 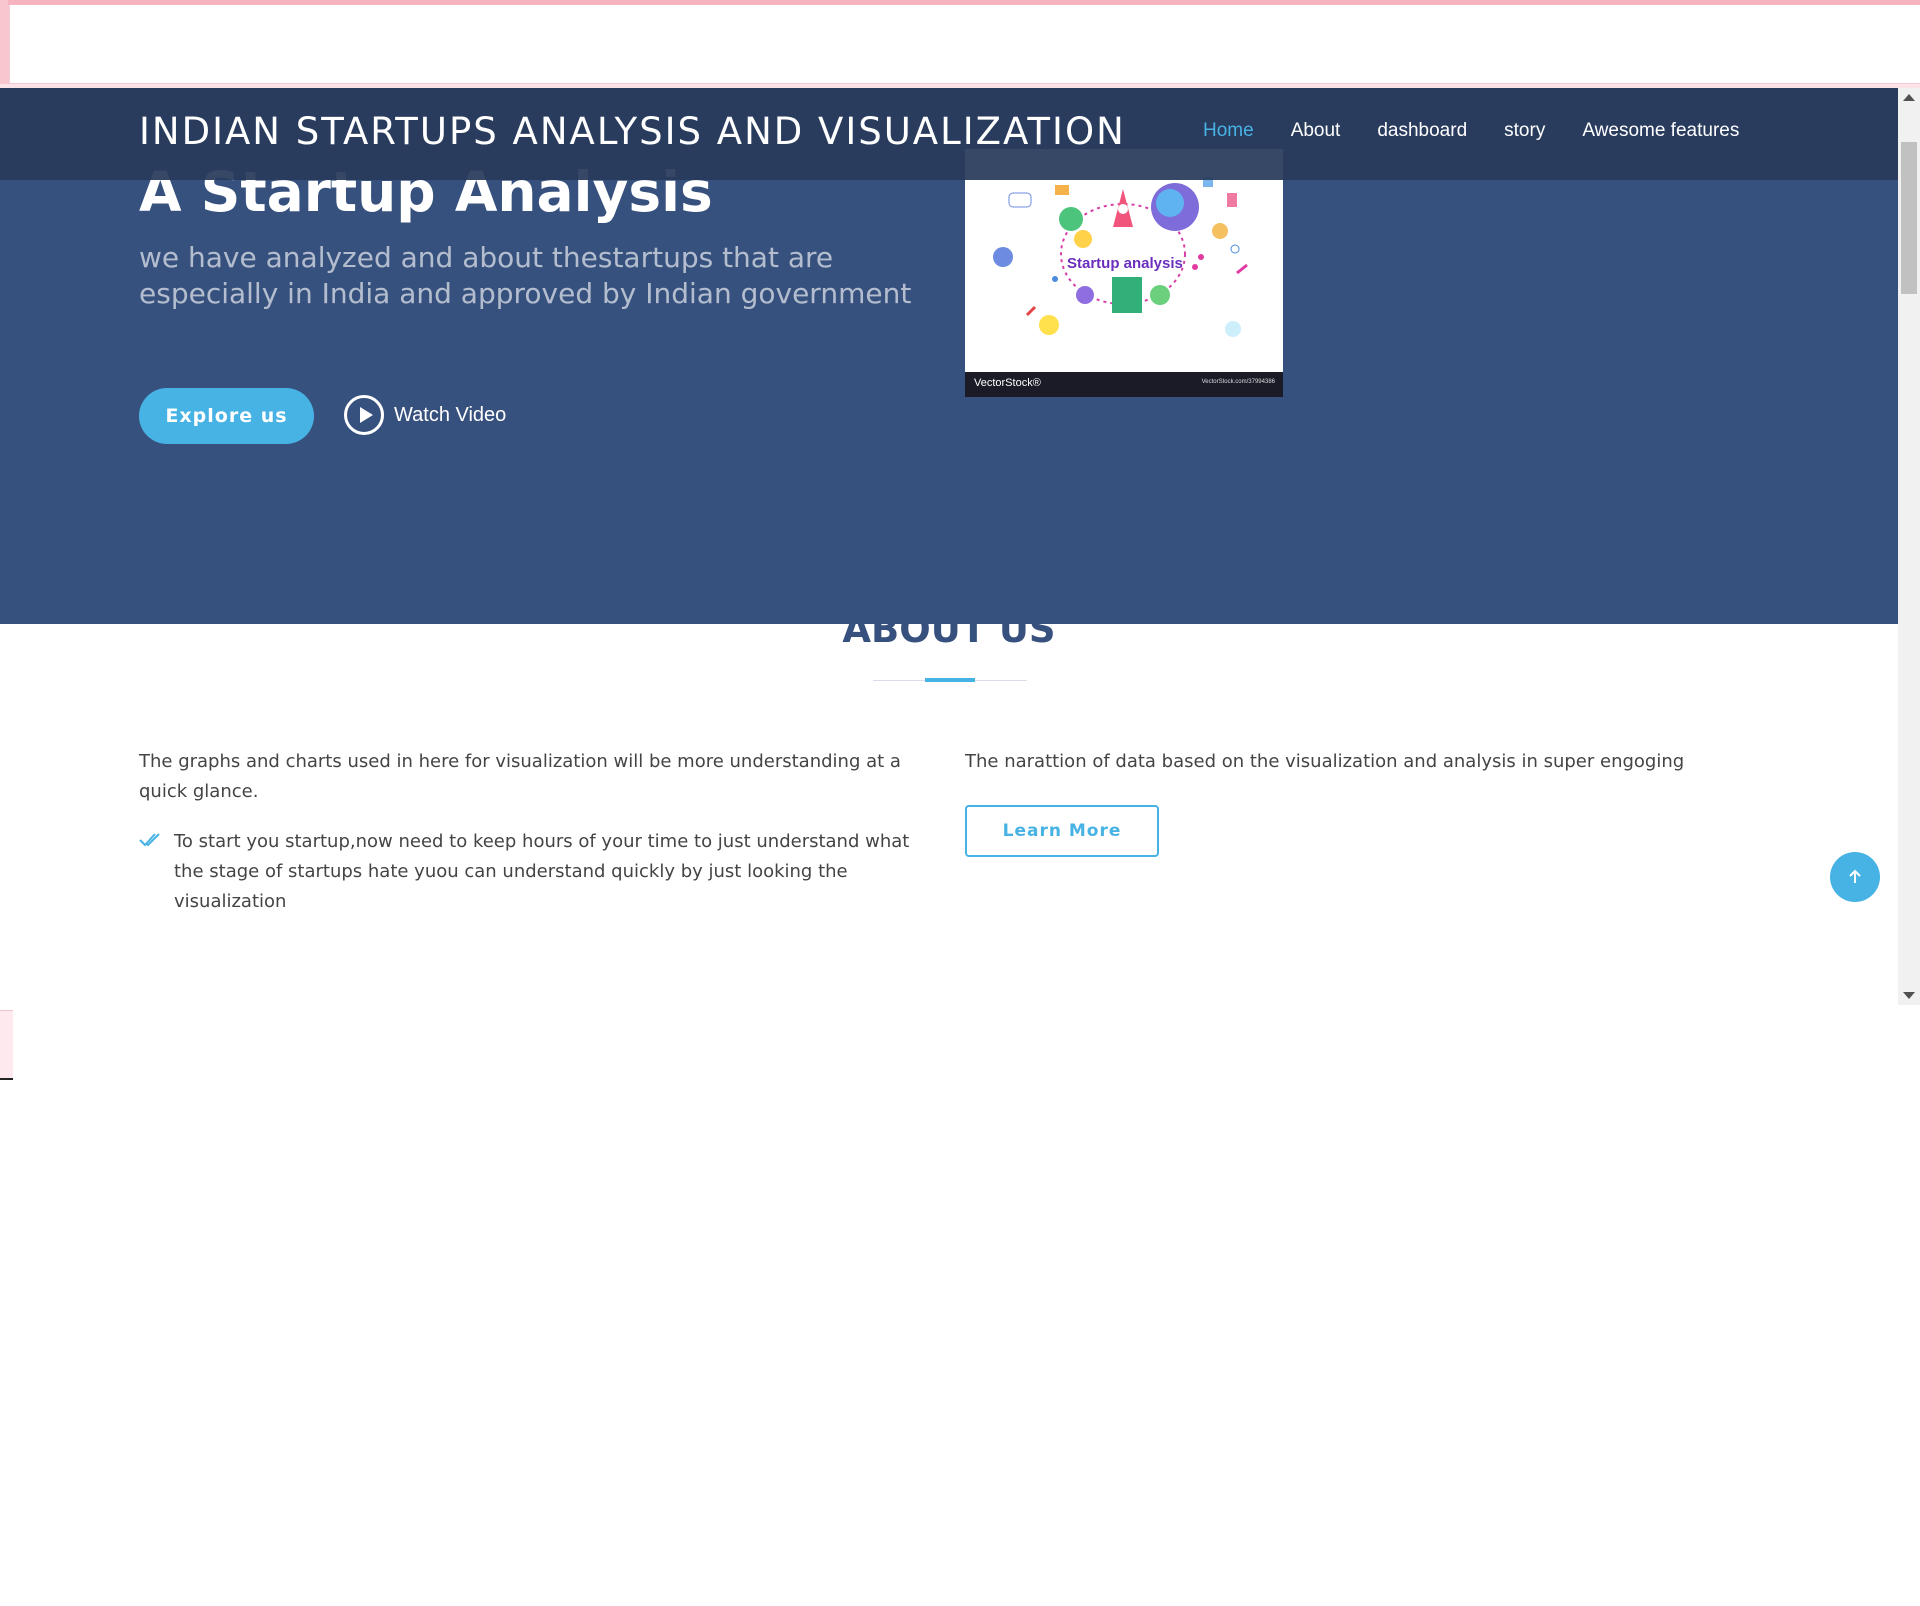 What do you see at coordinates (6, 1044) in the screenshot?
I see `browser-bottom-edge` at bounding box center [6, 1044].